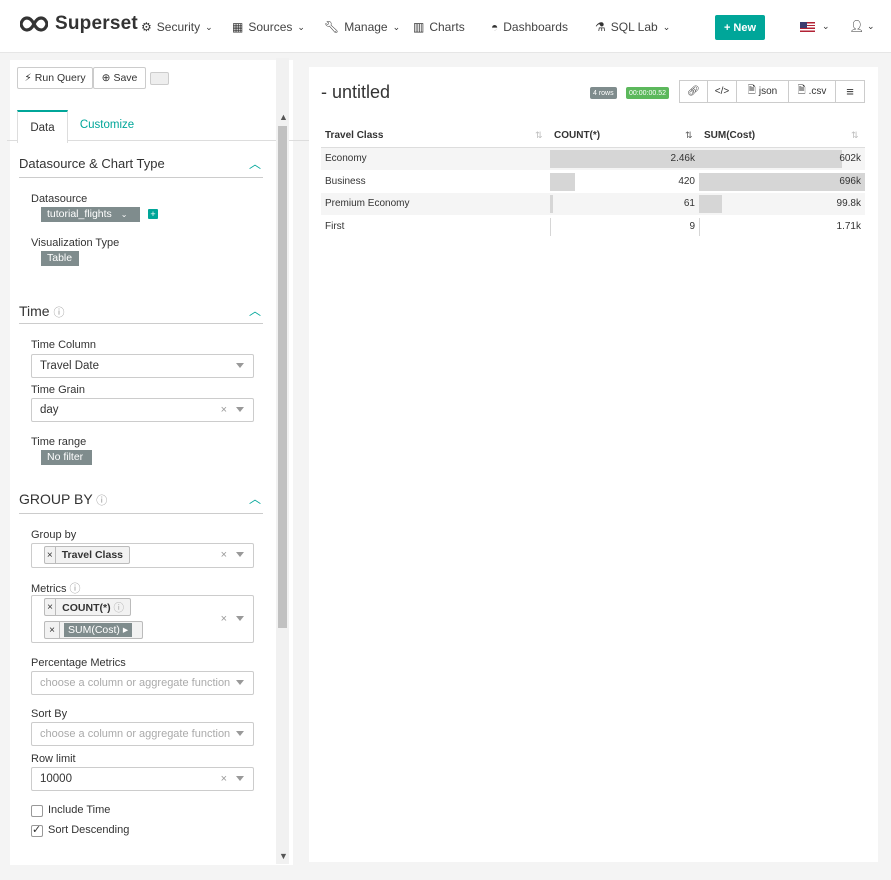 This screenshot has width=891, height=880. Describe the element at coordinates (125, 78) in the screenshot. I see `save-label: Save` at that location.